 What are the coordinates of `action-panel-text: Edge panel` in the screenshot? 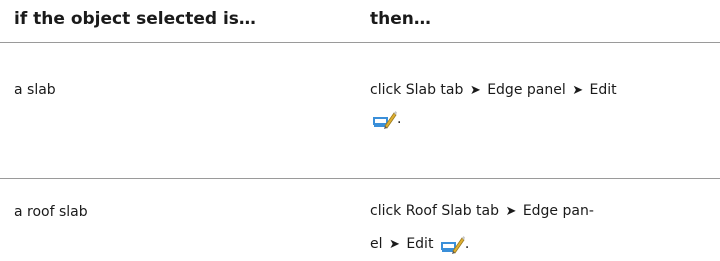 It's located at (526, 90).